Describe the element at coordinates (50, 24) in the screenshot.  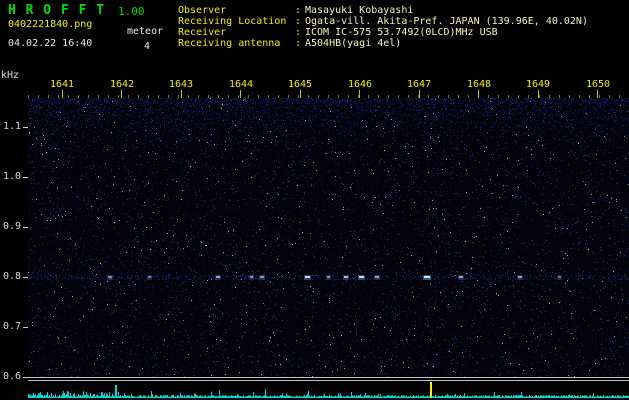
I see `output-filename: 0402221840.png` at that location.